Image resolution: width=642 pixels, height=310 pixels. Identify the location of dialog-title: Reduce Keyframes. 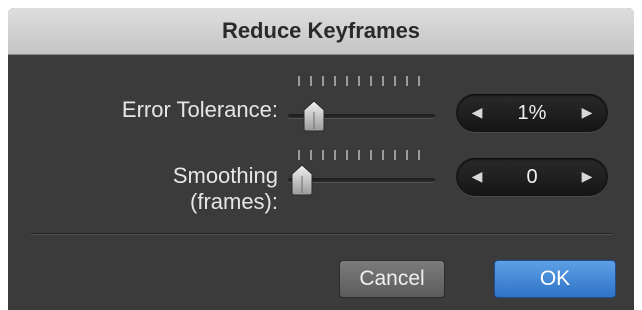
(321, 30).